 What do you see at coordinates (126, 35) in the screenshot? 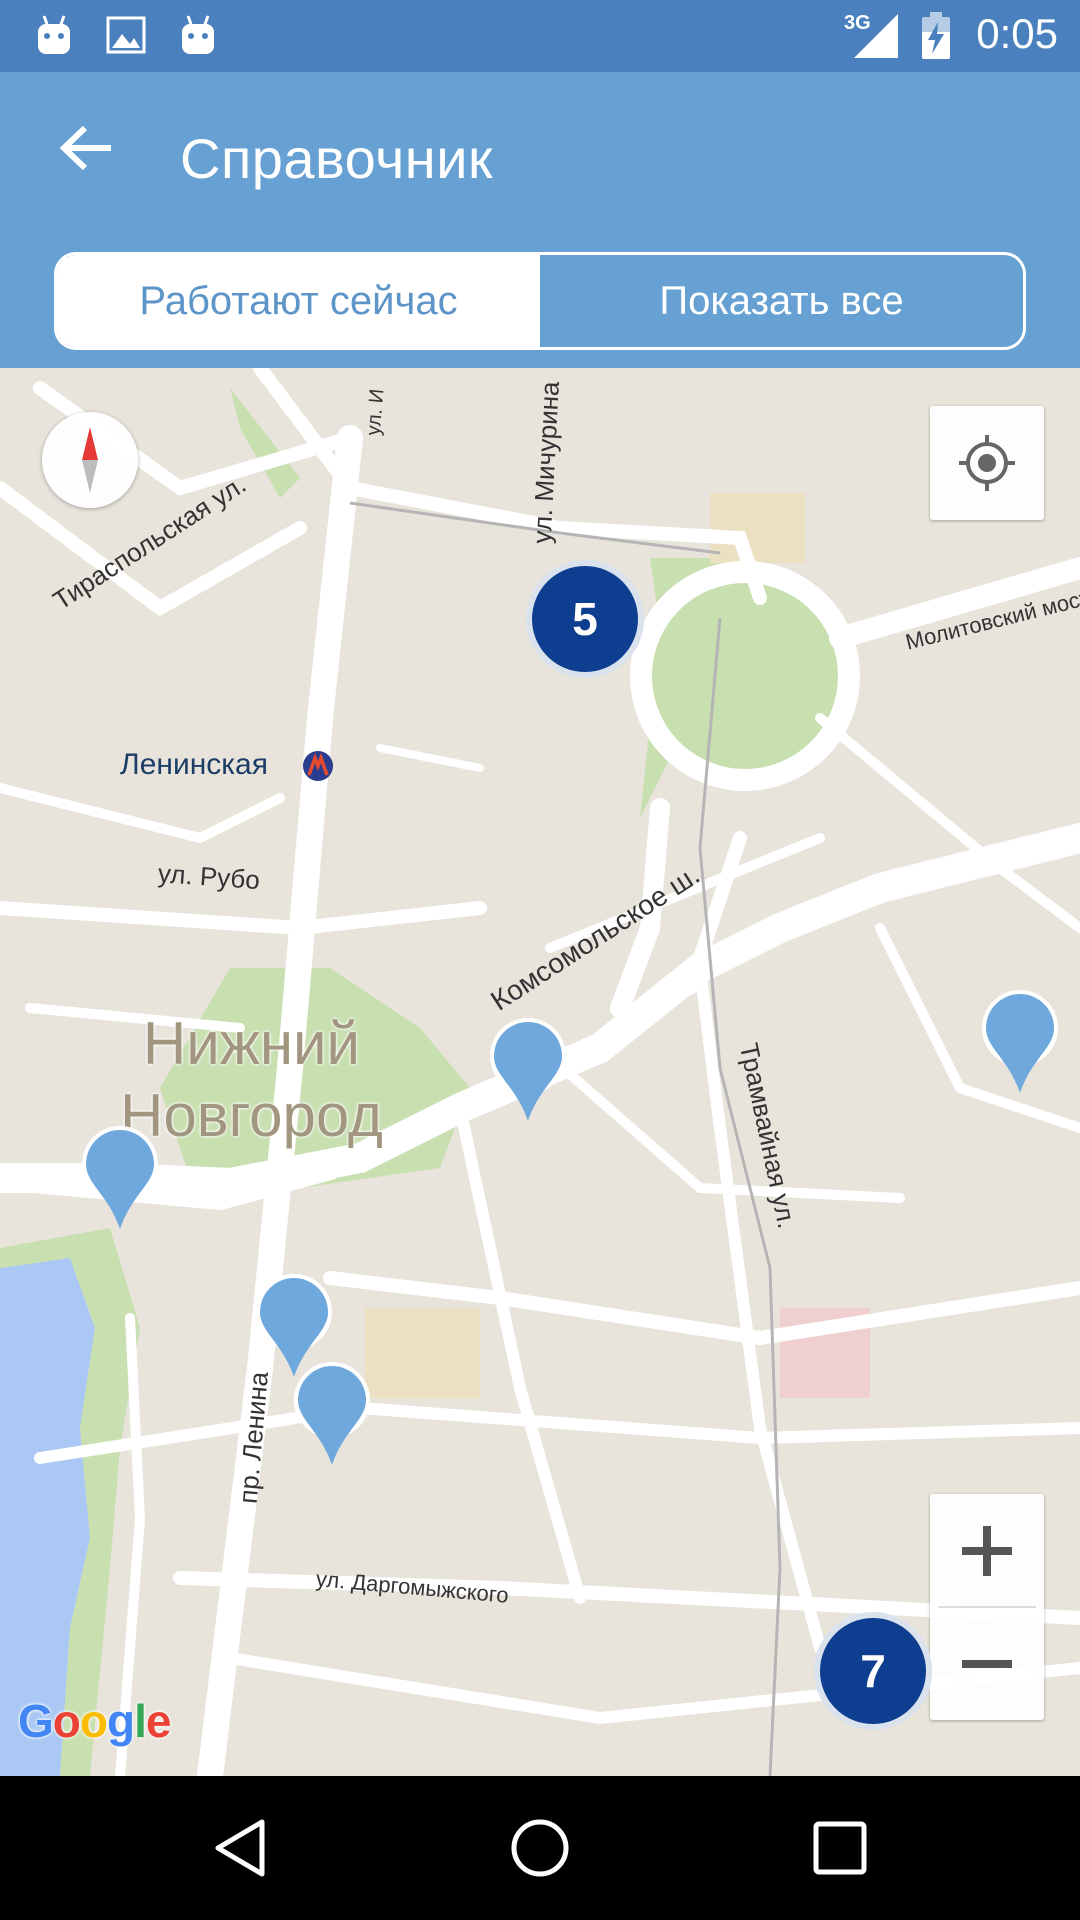
I see `image-icon` at bounding box center [126, 35].